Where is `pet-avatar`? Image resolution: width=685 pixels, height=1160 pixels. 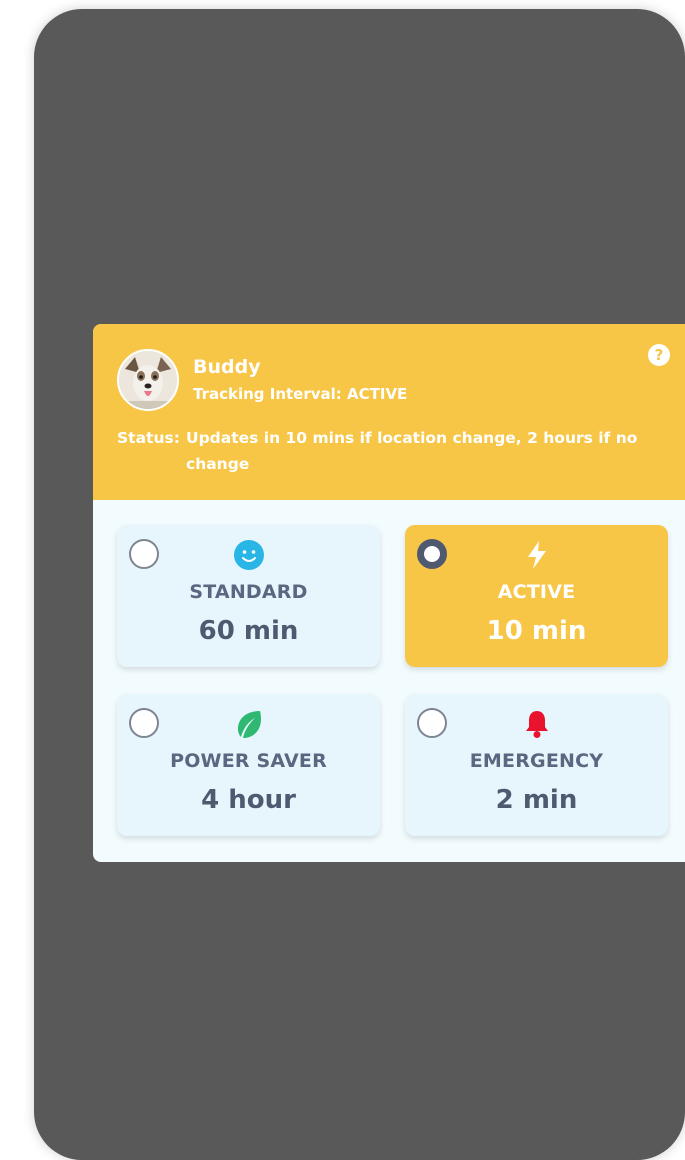 pet-avatar is located at coordinates (148, 380).